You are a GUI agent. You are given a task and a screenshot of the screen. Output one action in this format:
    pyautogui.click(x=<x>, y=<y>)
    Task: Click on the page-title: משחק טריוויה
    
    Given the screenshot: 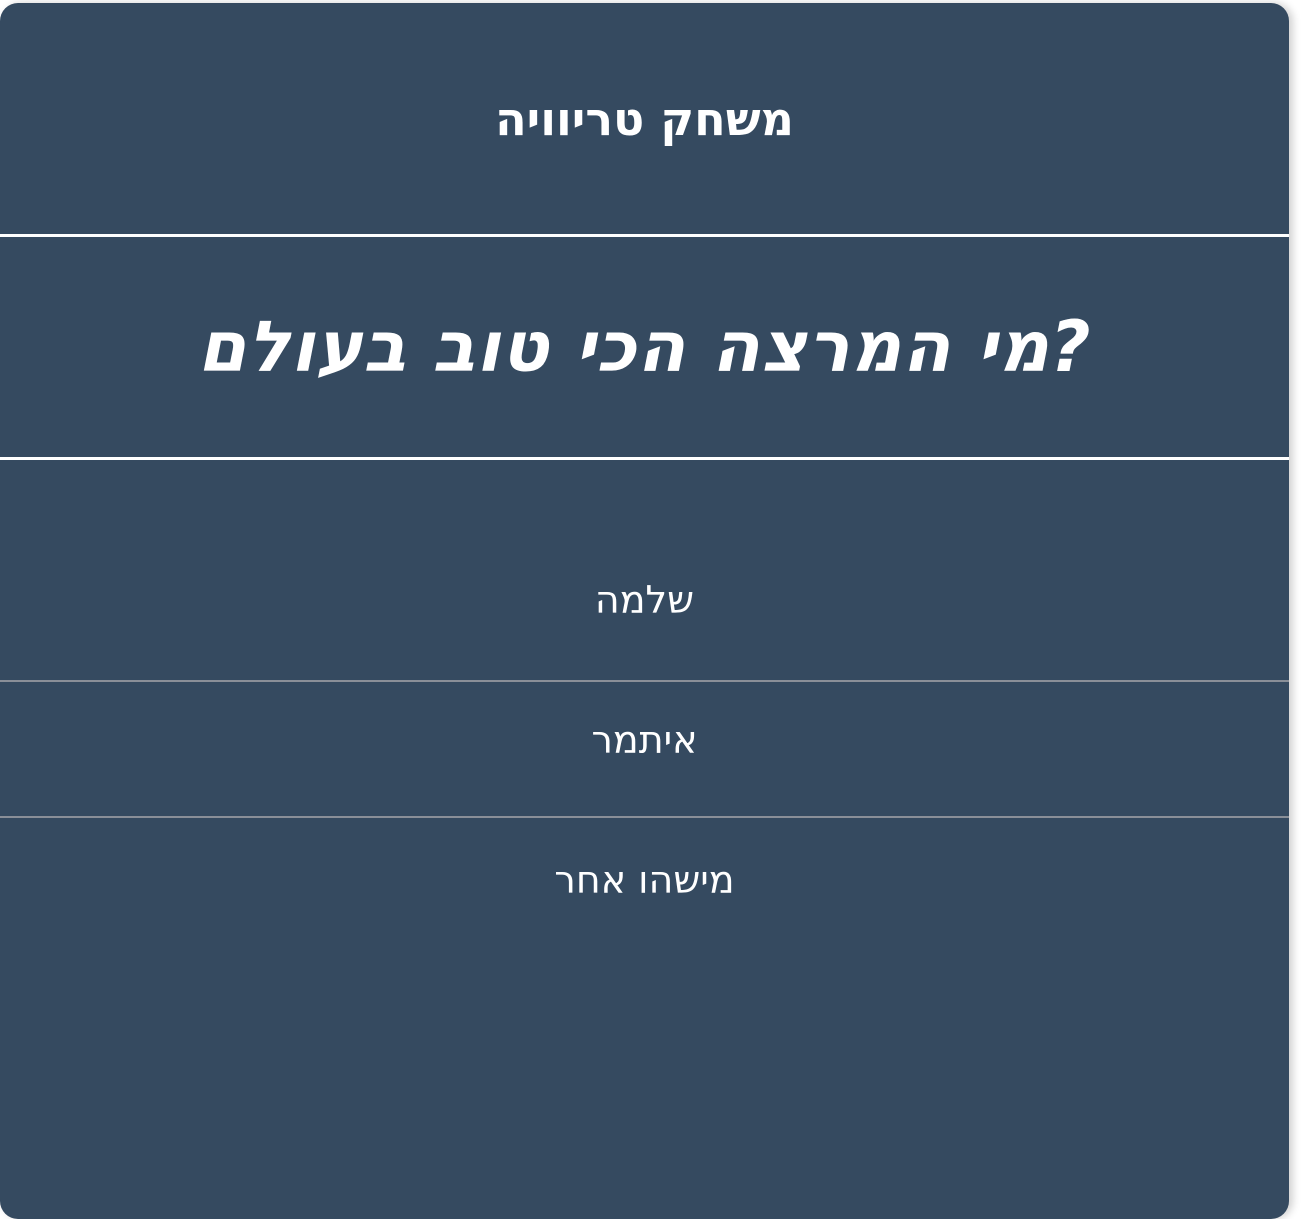 What is the action you would take?
    pyautogui.click(x=644, y=118)
    